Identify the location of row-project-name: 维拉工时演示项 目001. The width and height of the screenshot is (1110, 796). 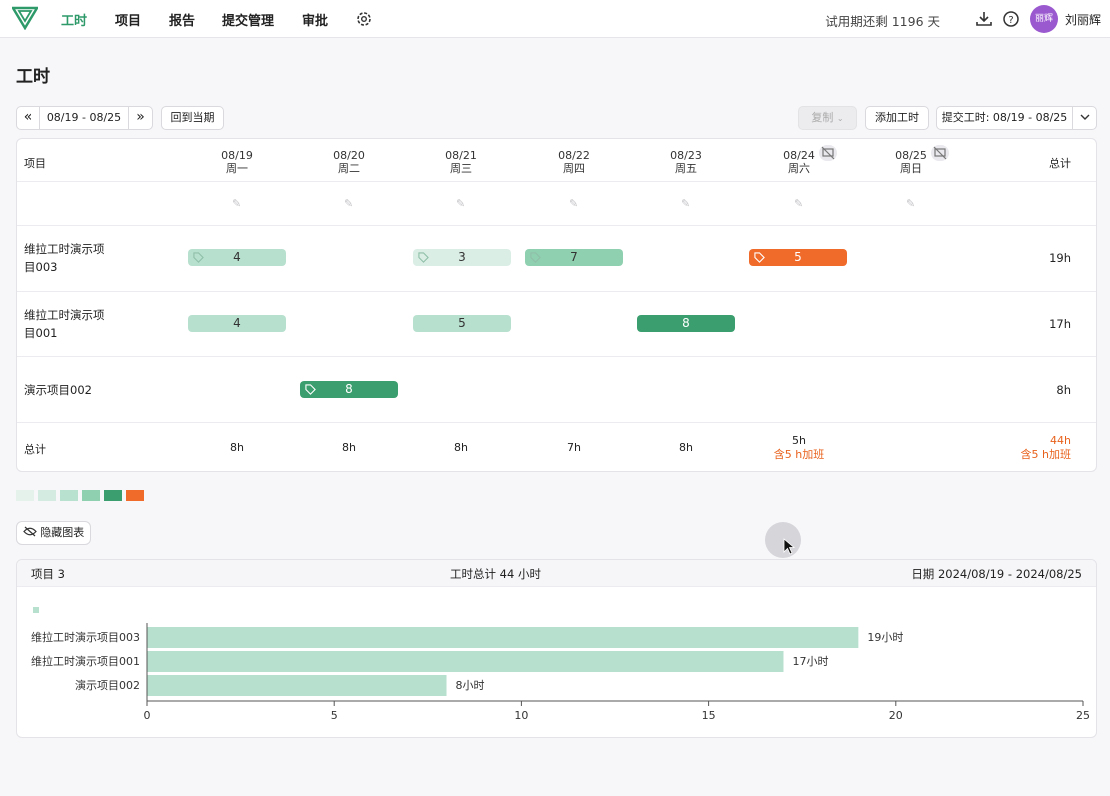
(74, 324).